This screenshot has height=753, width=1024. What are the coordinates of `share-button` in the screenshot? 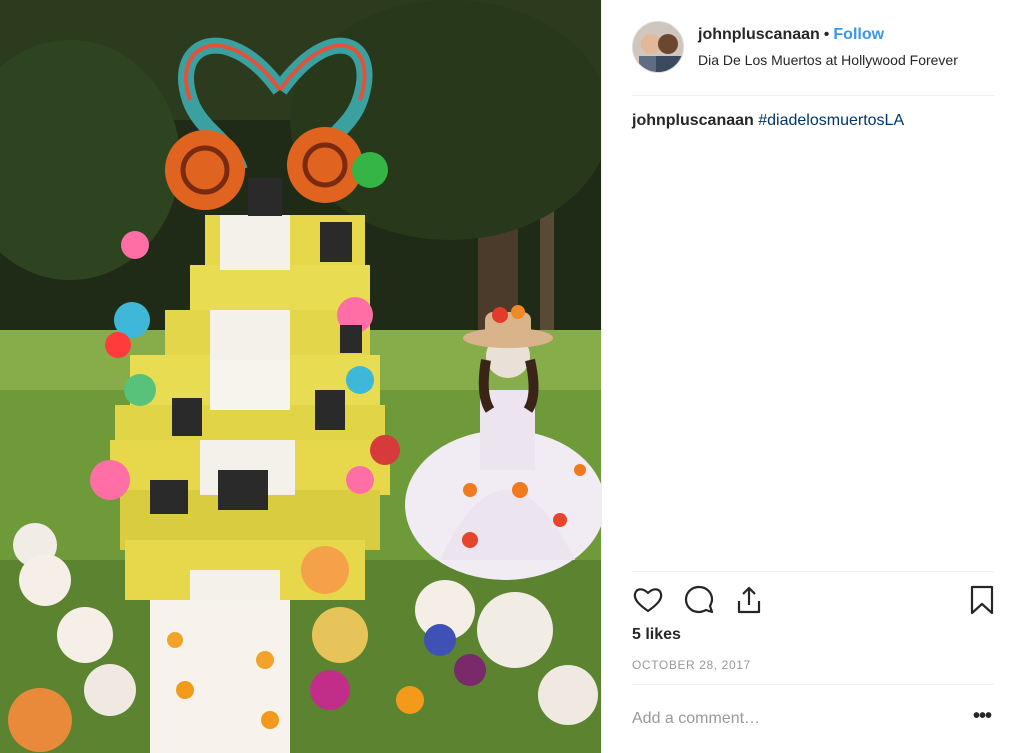 It's located at (749, 600).